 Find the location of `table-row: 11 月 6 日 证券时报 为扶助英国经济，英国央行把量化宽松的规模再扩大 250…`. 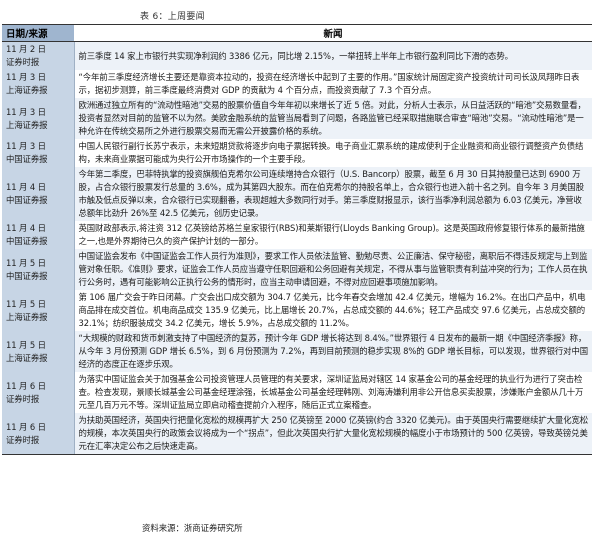

table-row: 11 月 6 日 证券时报 为扶助英国经济，英国央行把量化宽松的规模再扩大 250… is located at coordinates (297, 434).